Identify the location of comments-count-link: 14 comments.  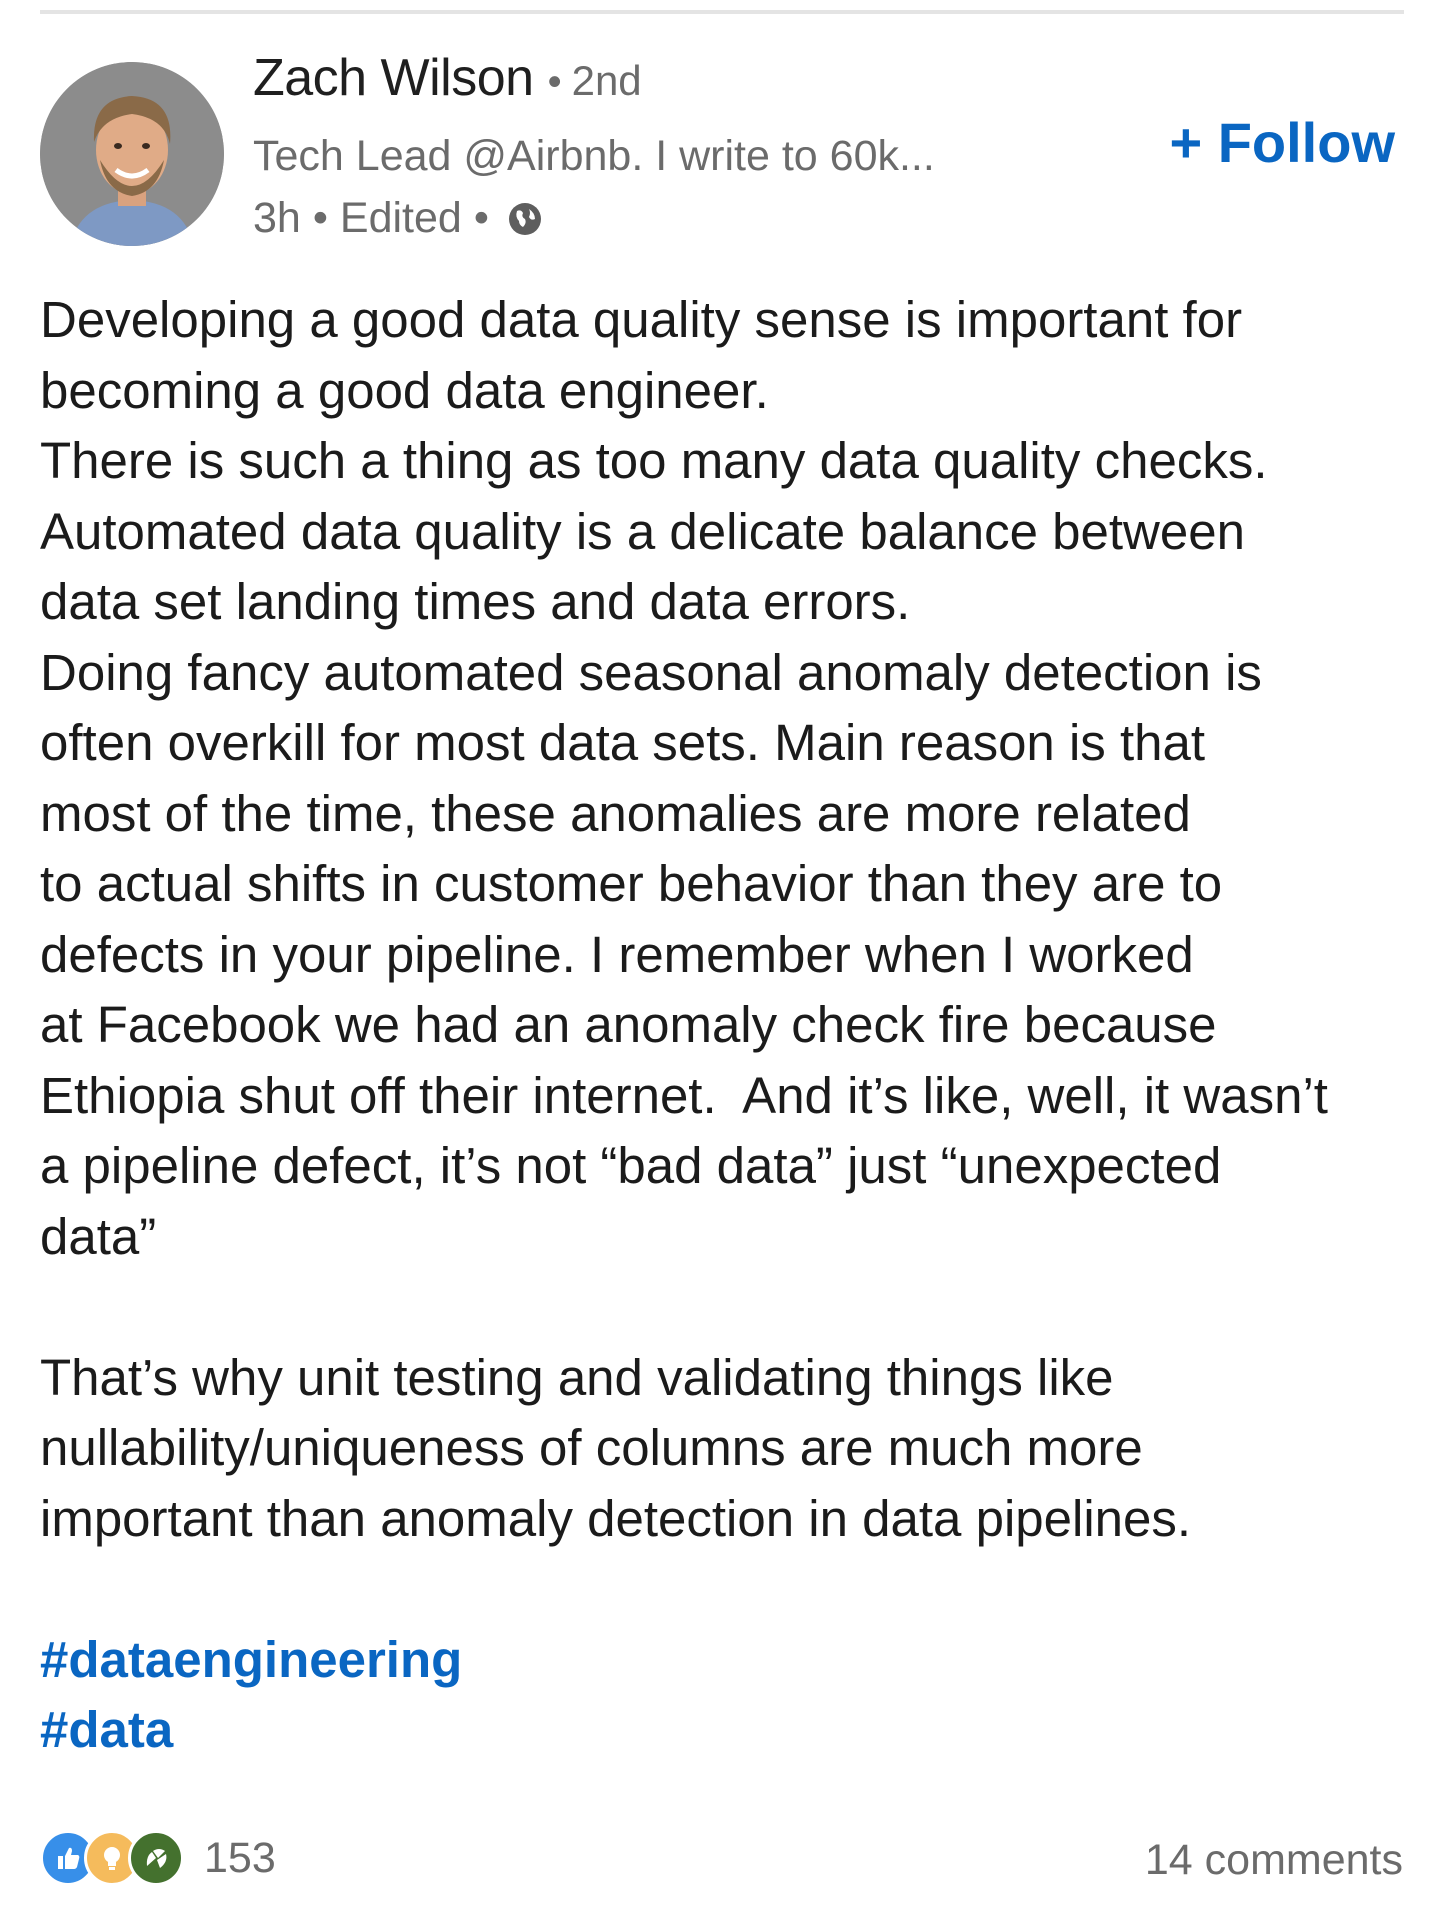
(1274, 1860).